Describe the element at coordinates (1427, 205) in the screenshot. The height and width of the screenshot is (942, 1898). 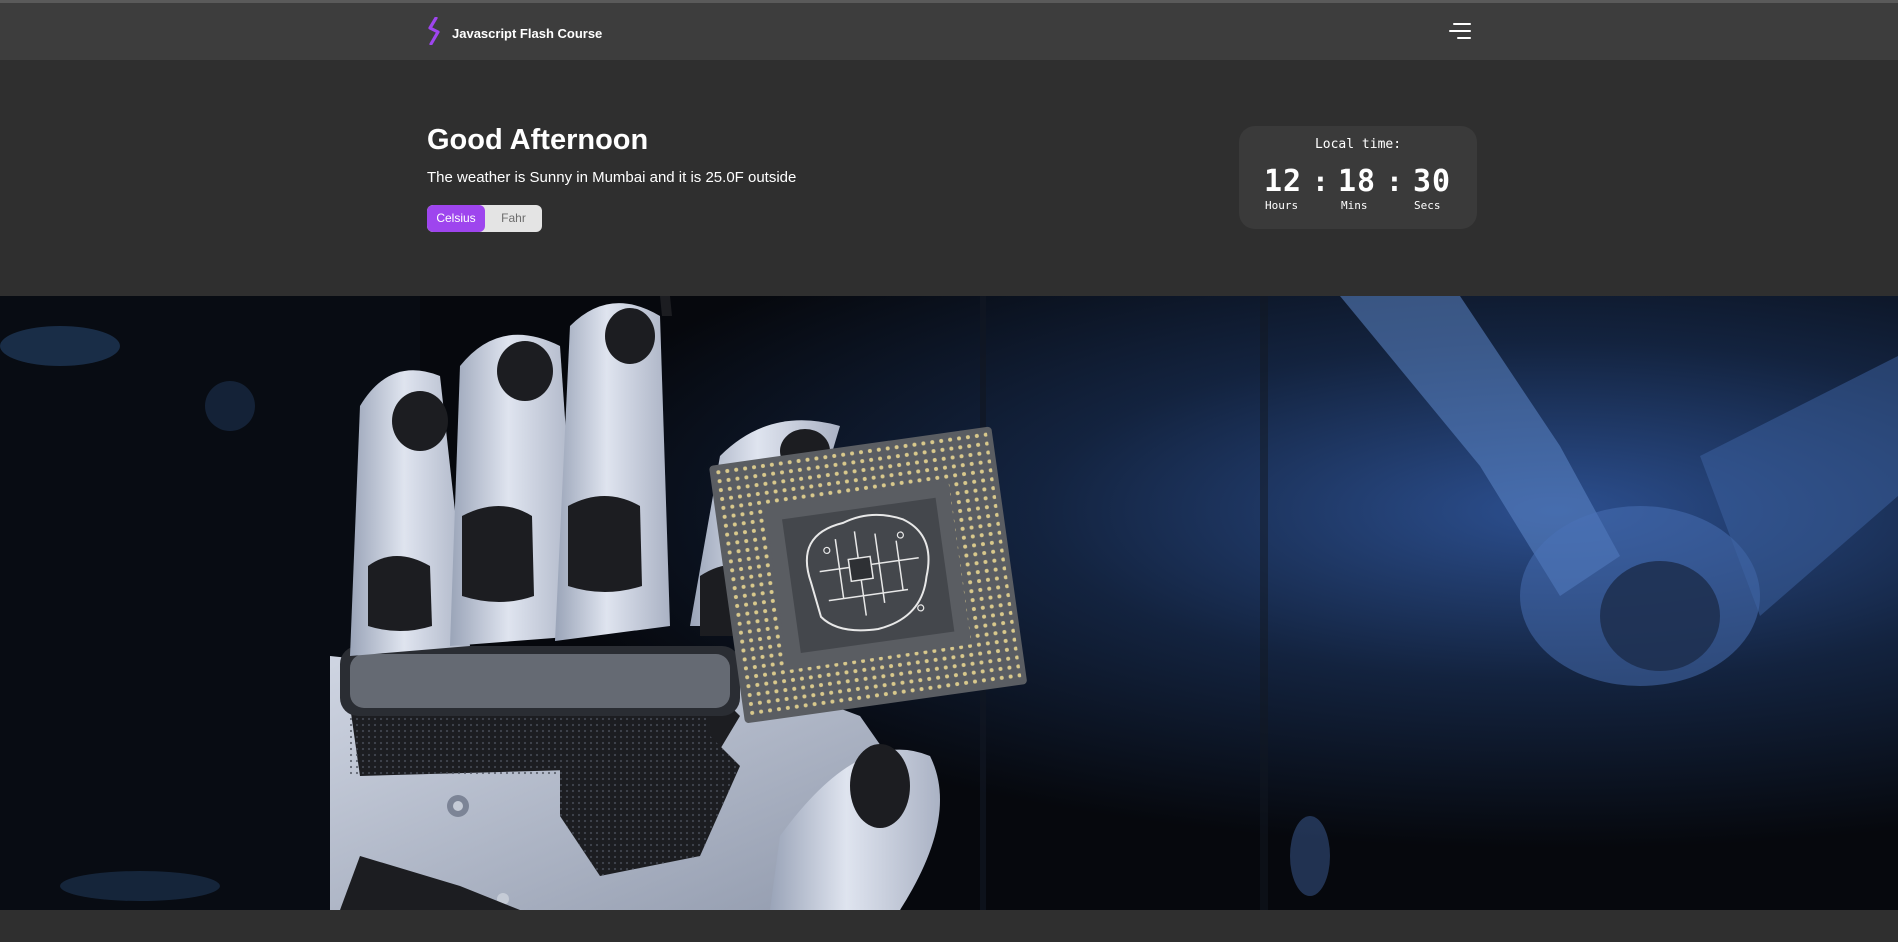
I see `clock-seconds-label: Secs` at that location.